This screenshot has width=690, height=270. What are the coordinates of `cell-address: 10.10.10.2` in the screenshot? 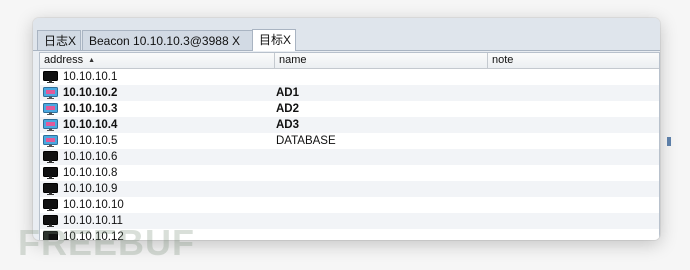 It's located at (90, 93).